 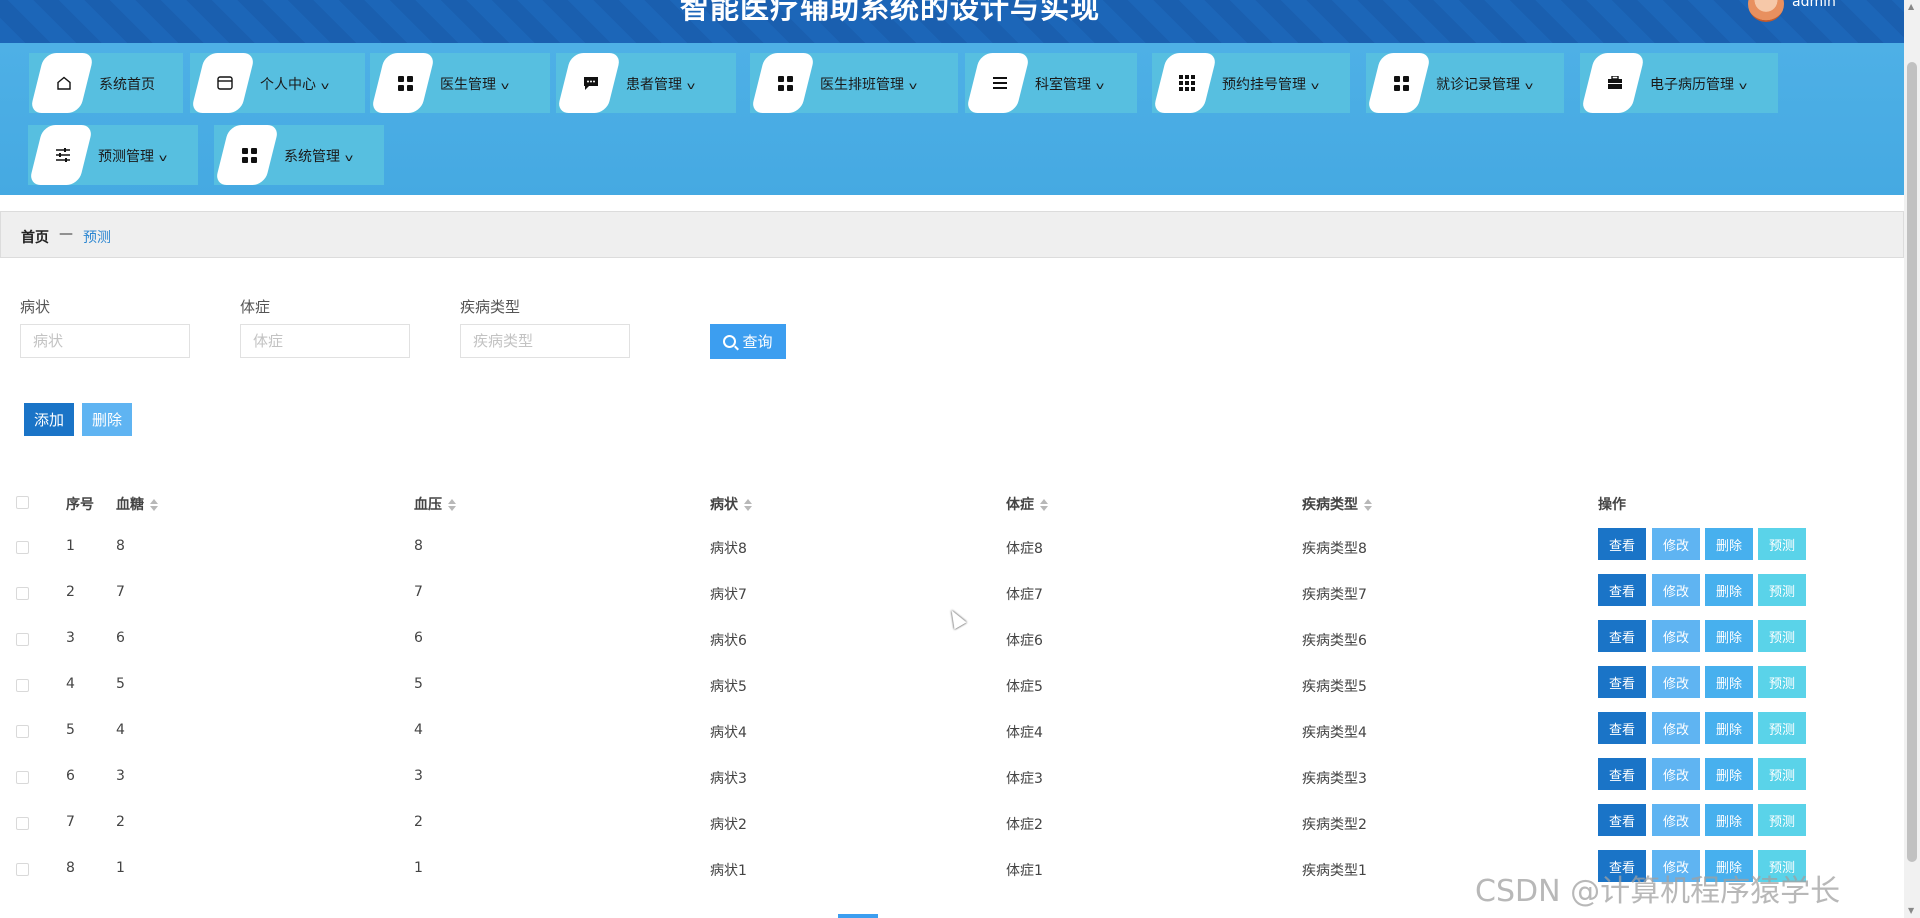 What do you see at coordinates (120, 684) in the screenshot?
I see `cell-blood-sugar: 5` at bounding box center [120, 684].